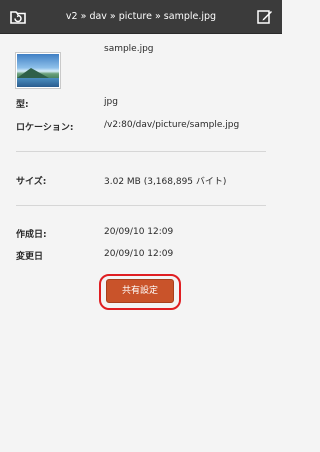 The height and width of the screenshot is (452, 320). I want to click on file-name: sample.jpg, so click(129, 49).